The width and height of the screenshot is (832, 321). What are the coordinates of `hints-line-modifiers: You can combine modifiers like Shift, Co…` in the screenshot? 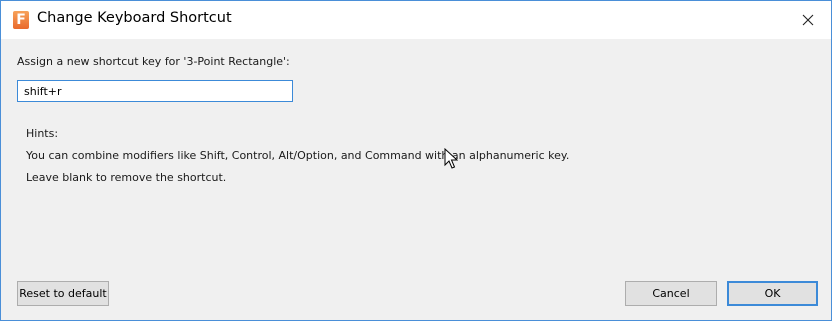 It's located at (298, 155).